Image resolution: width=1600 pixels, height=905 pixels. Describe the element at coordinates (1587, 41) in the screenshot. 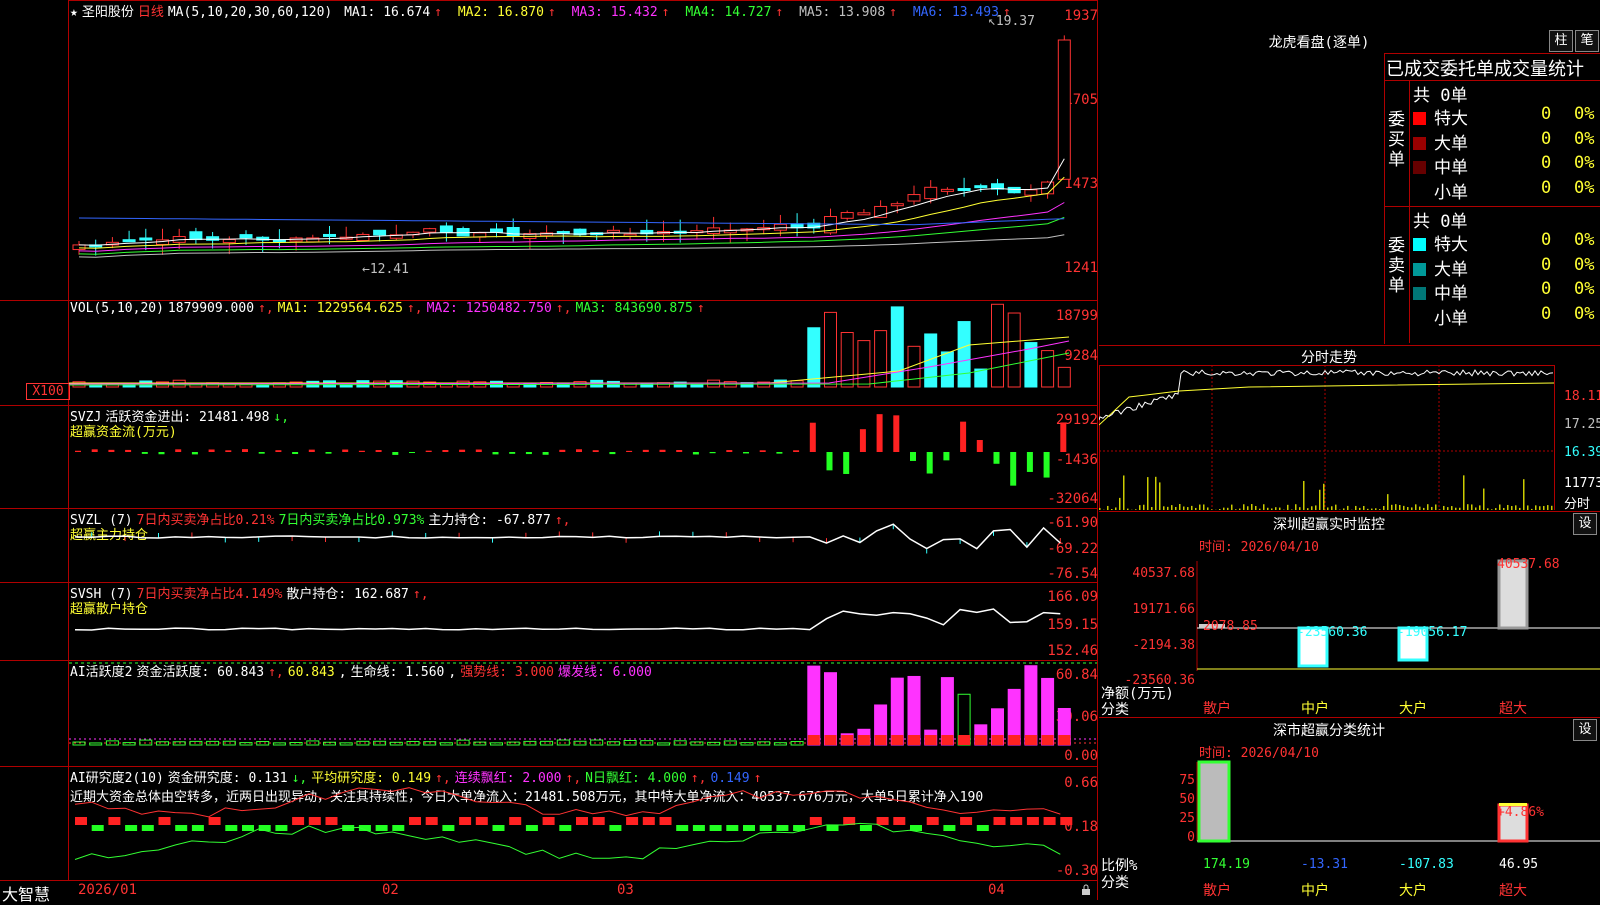

I see `tick-mode-button: 笔` at that location.